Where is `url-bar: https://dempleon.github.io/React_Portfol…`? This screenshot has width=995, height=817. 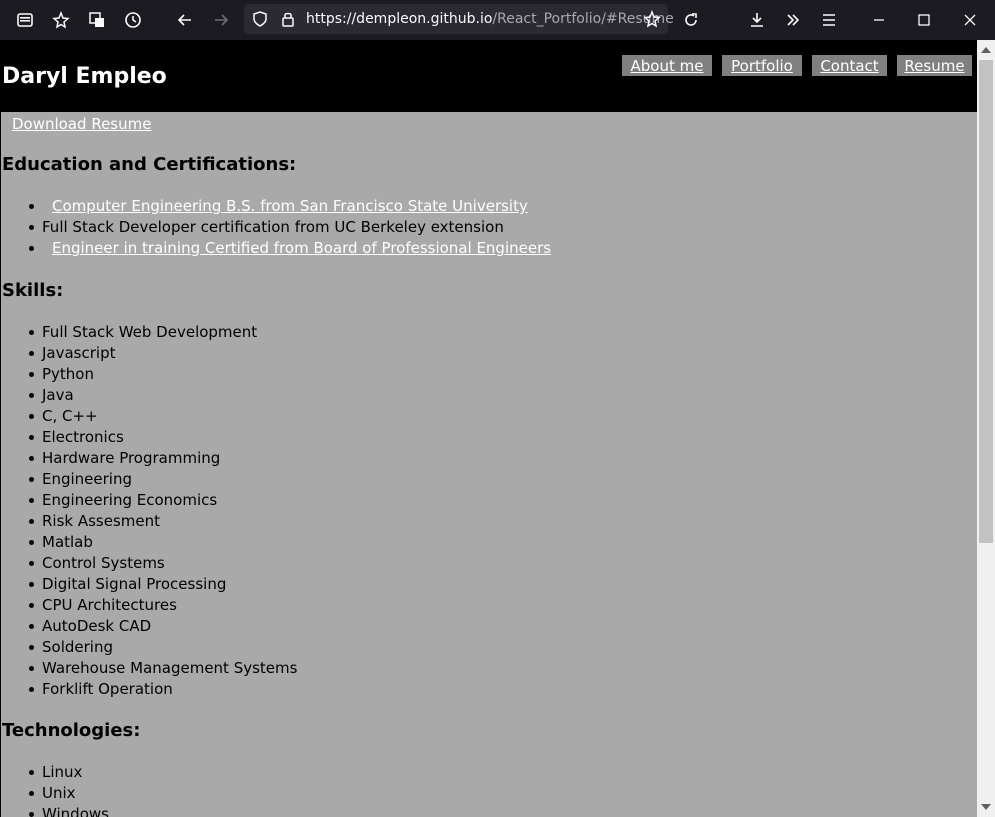 url-bar: https://dempleon.github.io/React_Portfol… is located at coordinates (459, 19).